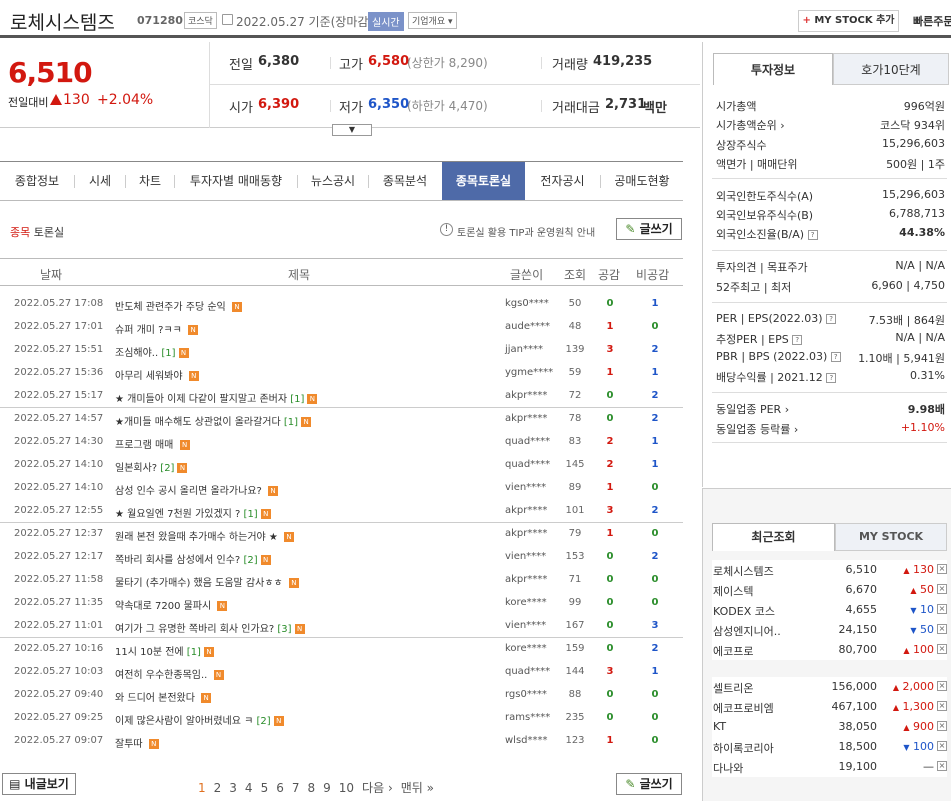 This screenshot has height=801, width=951. I want to click on table-row: 2022.05.27 17:01 슈퍼 개미 ?ㅋㅋ Naude**** 48 1 0, so click(341, 327).